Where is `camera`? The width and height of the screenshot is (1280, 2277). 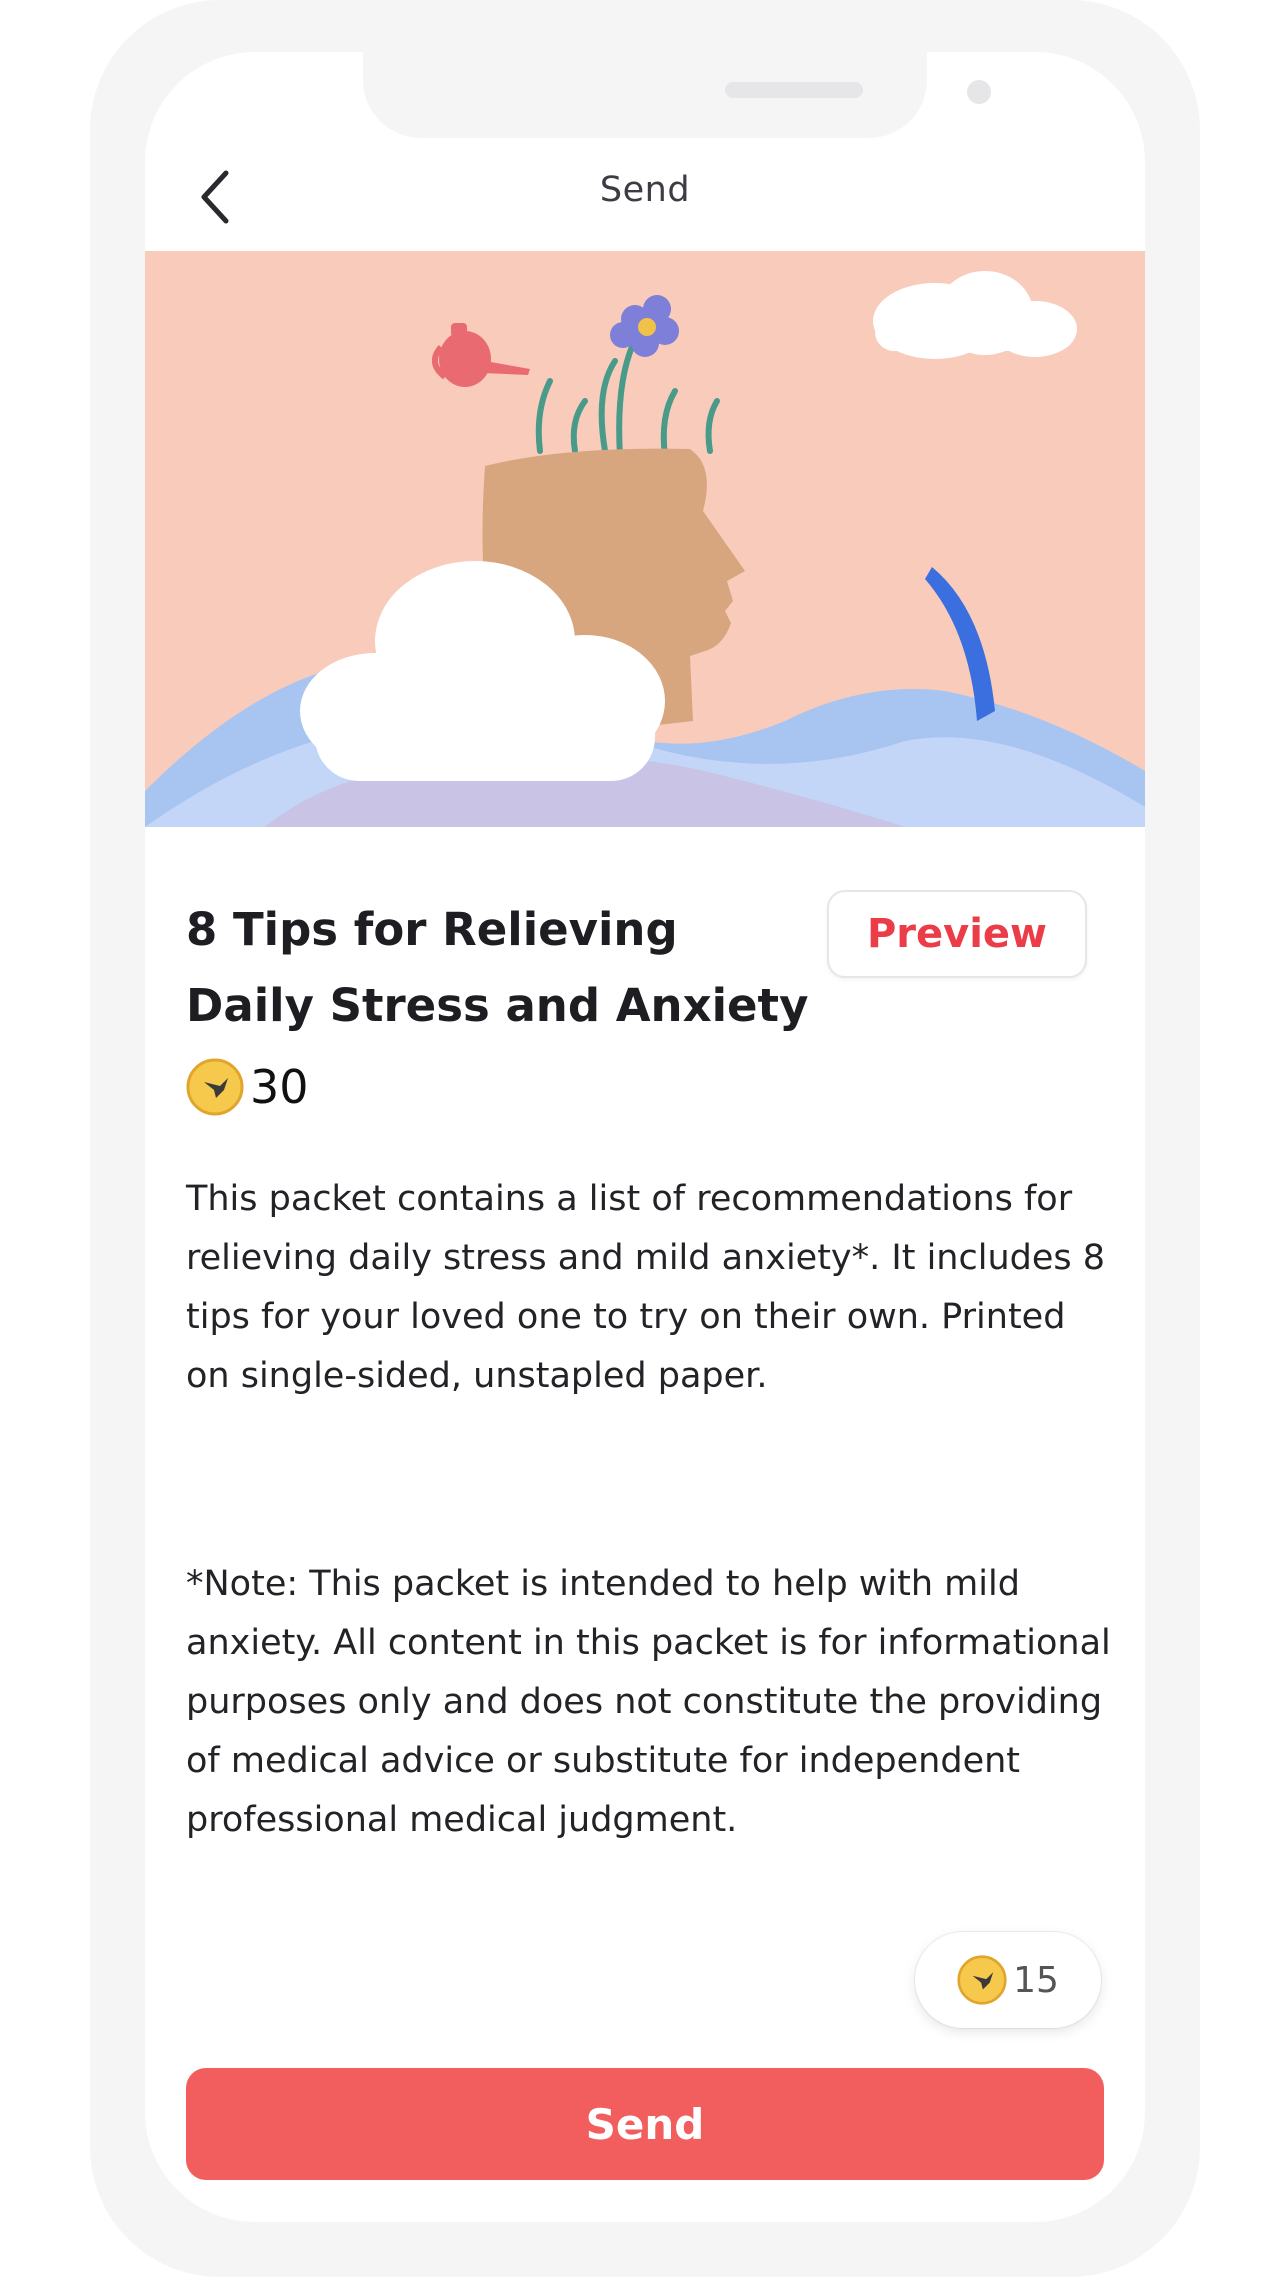 camera is located at coordinates (979, 92).